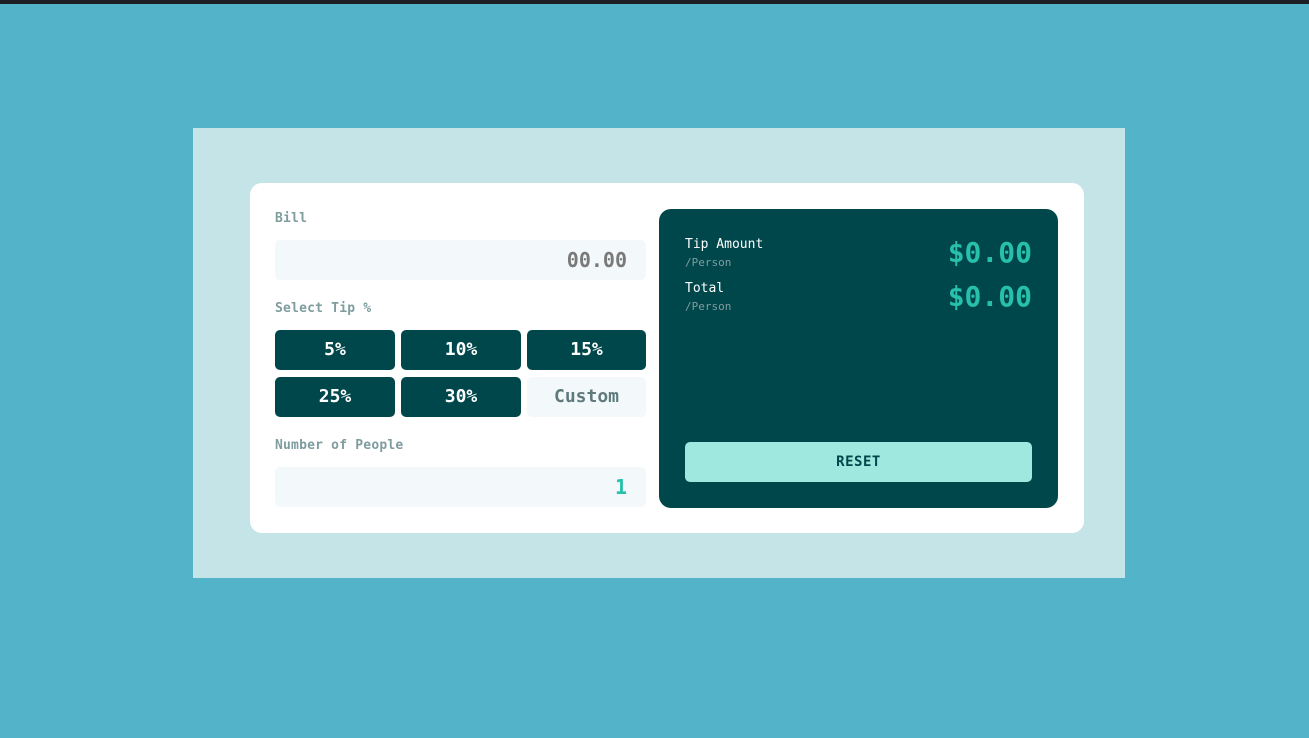 Image resolution: width=1309 pixels, height=738 pixels. Describe the element at coordinates (461, 397) in the screenshot. I see `tip-30-button: 30%` at that location.